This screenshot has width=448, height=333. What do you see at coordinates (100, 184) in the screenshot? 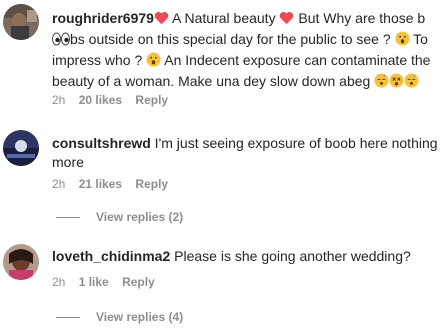
I see `likes-count: 21 likes` at bounding box center [100, 184].